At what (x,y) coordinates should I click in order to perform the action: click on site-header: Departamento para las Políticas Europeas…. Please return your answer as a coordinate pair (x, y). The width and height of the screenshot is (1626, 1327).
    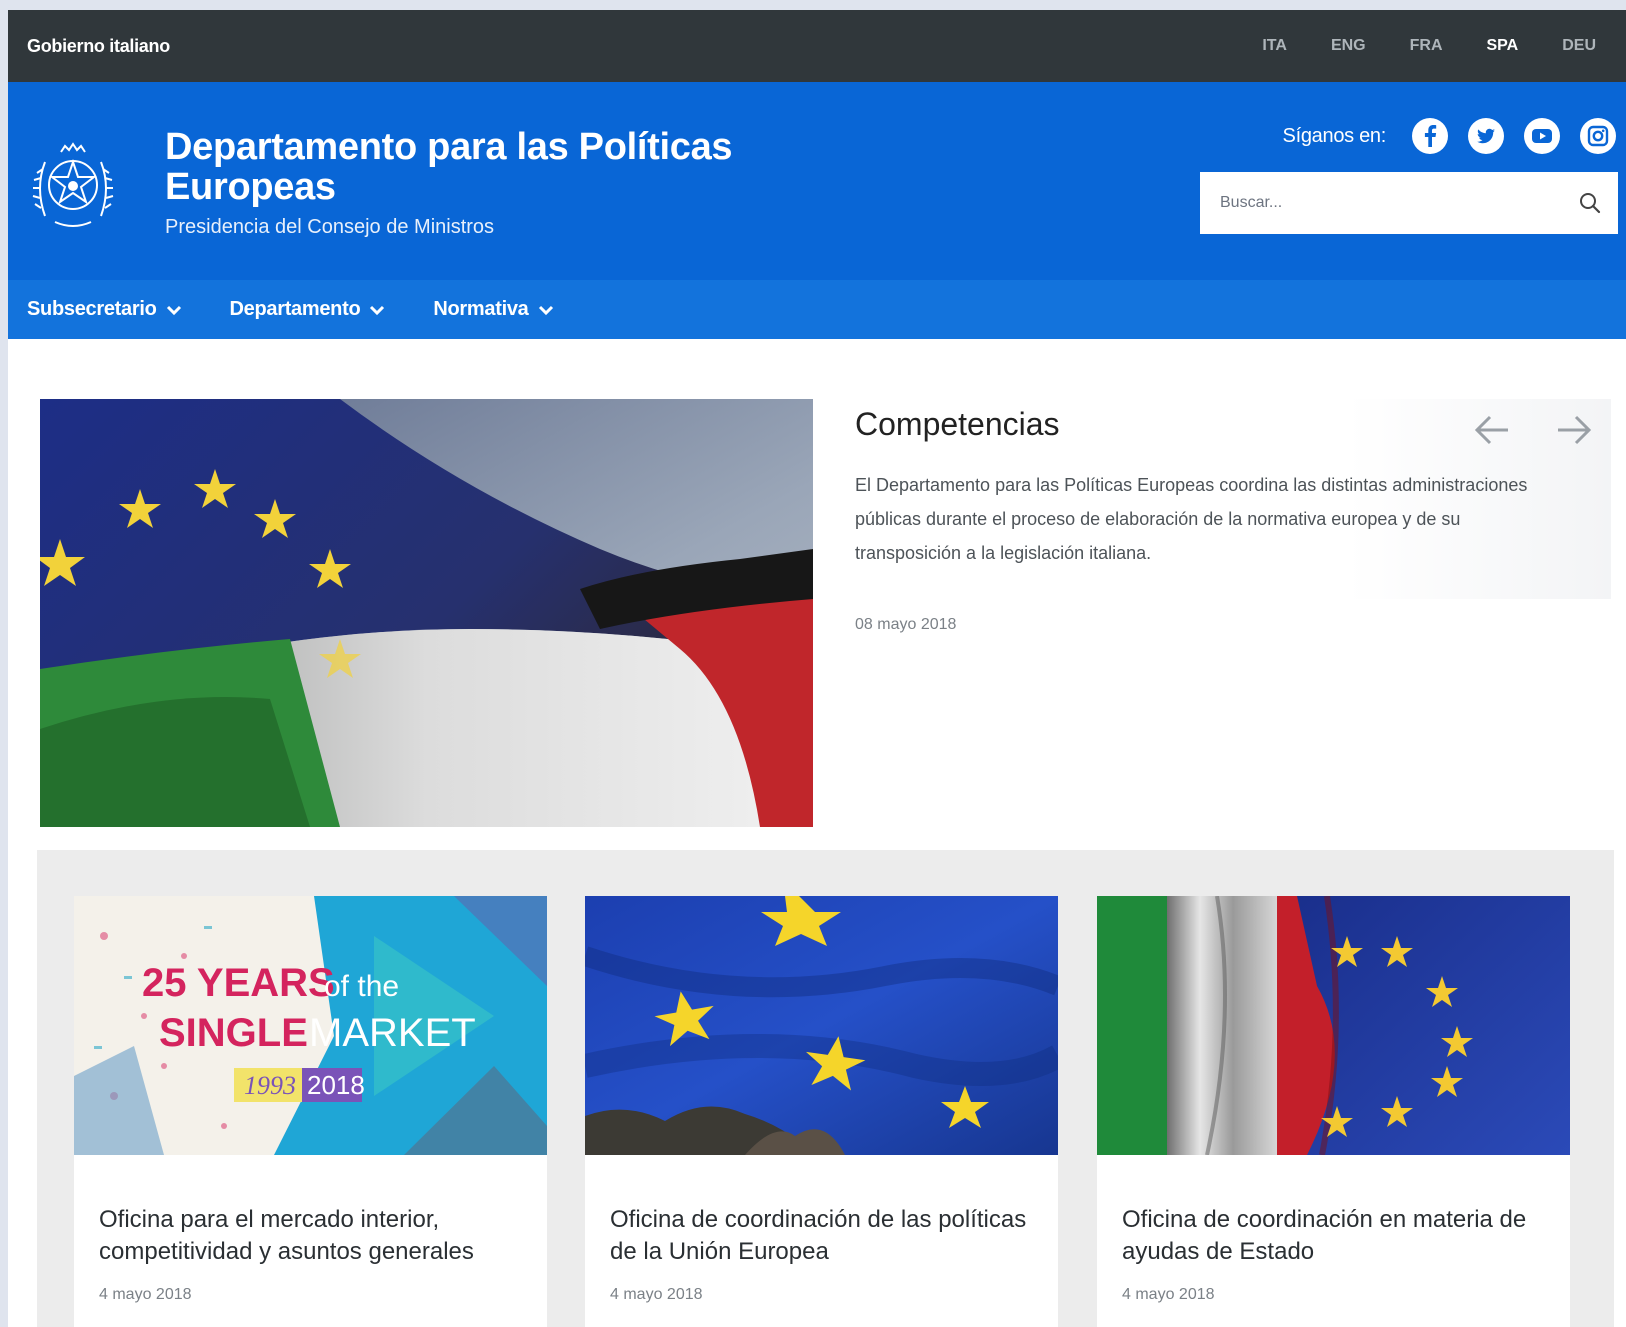
    Looking at the image, I should click on (817, 181).